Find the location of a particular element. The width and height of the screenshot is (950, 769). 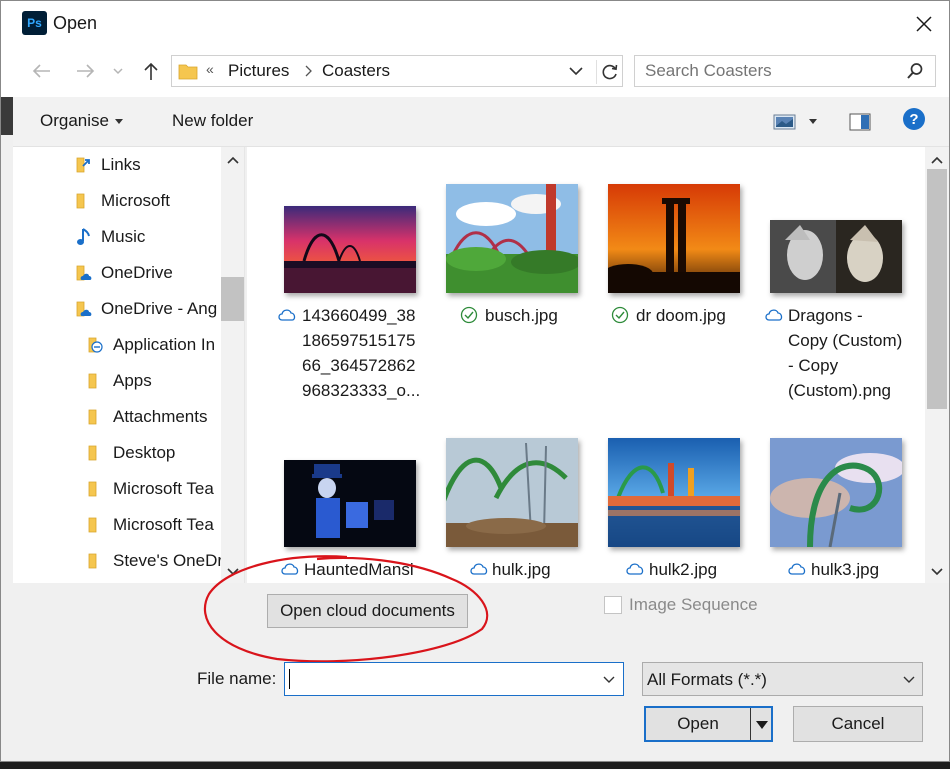

nav-item-attachments: Attachments is located at coordinates (146, 417).